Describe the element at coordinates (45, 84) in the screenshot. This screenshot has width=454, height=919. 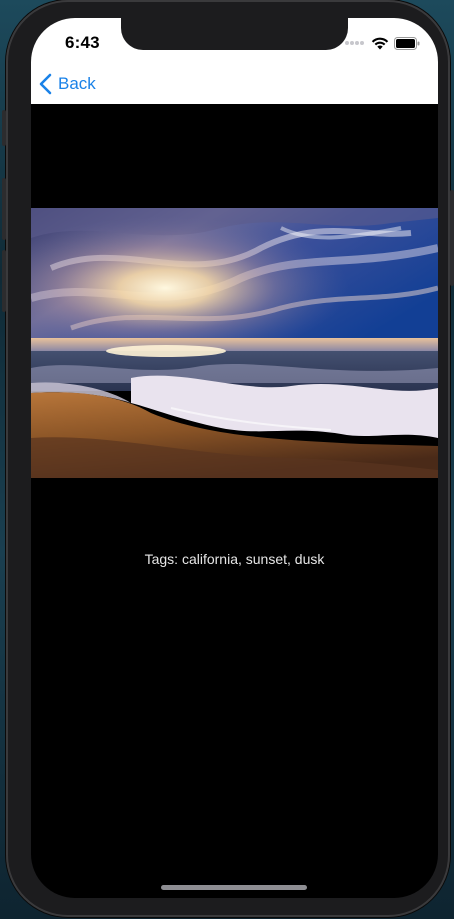
I see `chevron-left-icon` at that location.